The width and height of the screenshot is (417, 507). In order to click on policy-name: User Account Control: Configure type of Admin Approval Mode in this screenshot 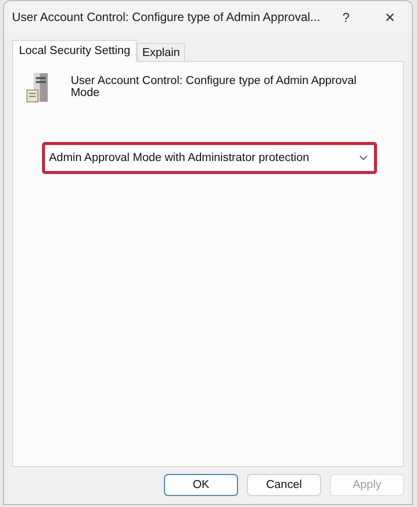, I will do `click(214, 87)`.